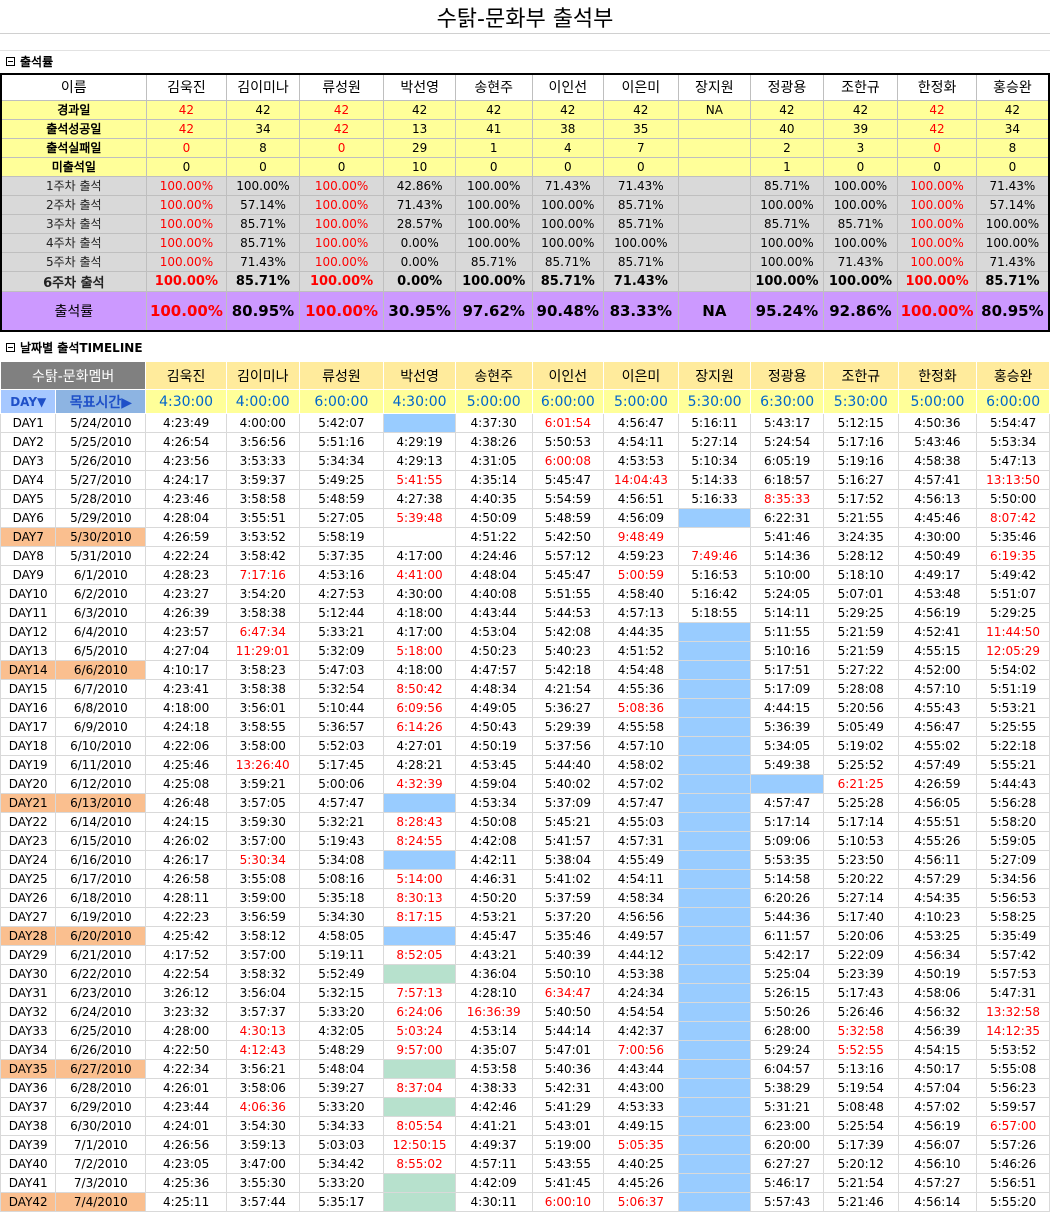 The height and width of the screenshot is (1213, 1050). What do you see at coordinates (1013, 651) in the screenshot?
I see `time-cell: 12:05:29` at bounding box center [1013, 651].